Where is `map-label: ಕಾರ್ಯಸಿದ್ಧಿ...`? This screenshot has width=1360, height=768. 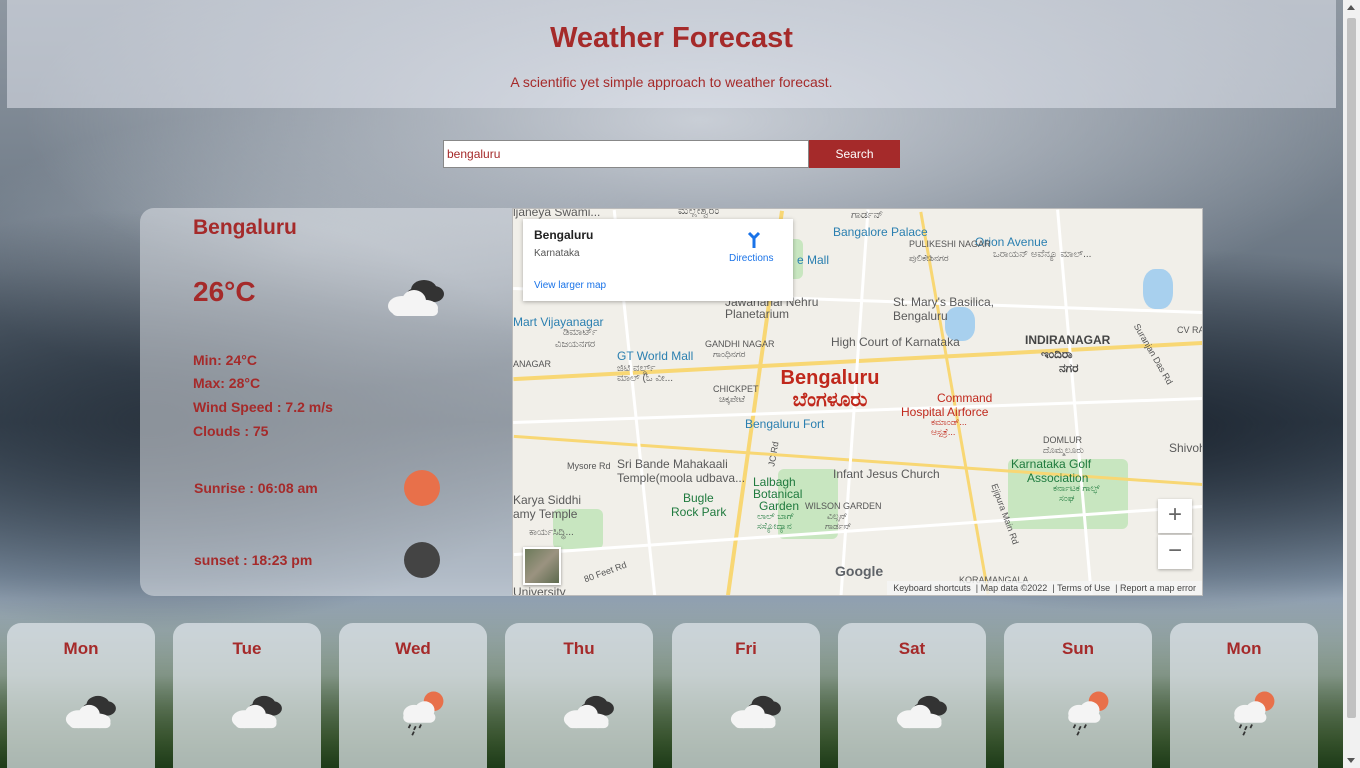 map-label: ಕಾರ್ಯಸಿದ್ಧಿ... is located at coordinates (551, 532).